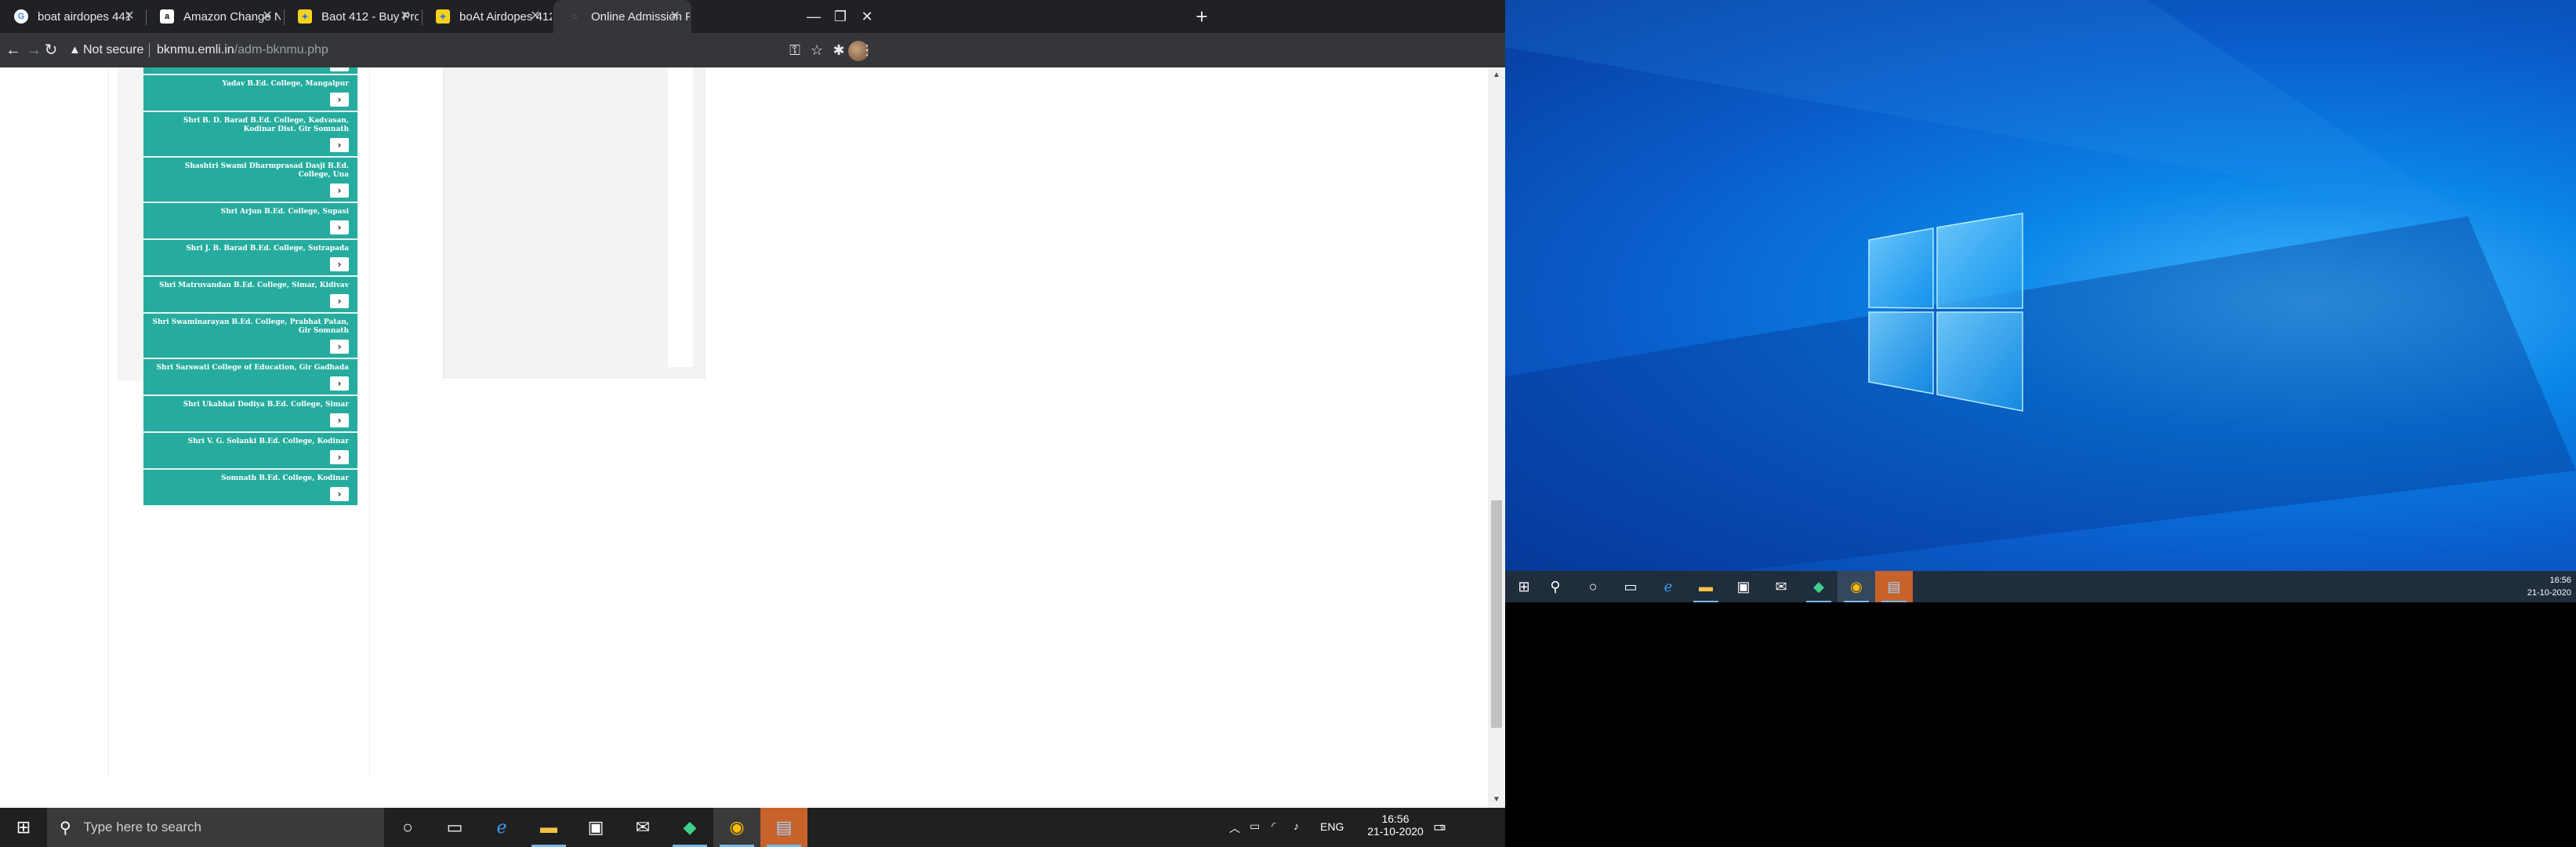 The image size is (2576, 847). Describe the element at coordinates (1496, 437) in the screenshot. I see `page-scrollbar: ▲ ▼` at that location.